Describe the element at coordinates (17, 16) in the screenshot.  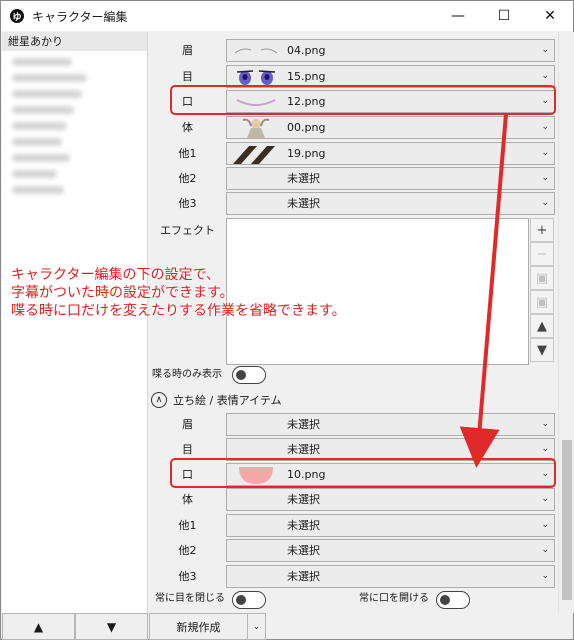
I see `app-logo-icon: ゆ` at that location.